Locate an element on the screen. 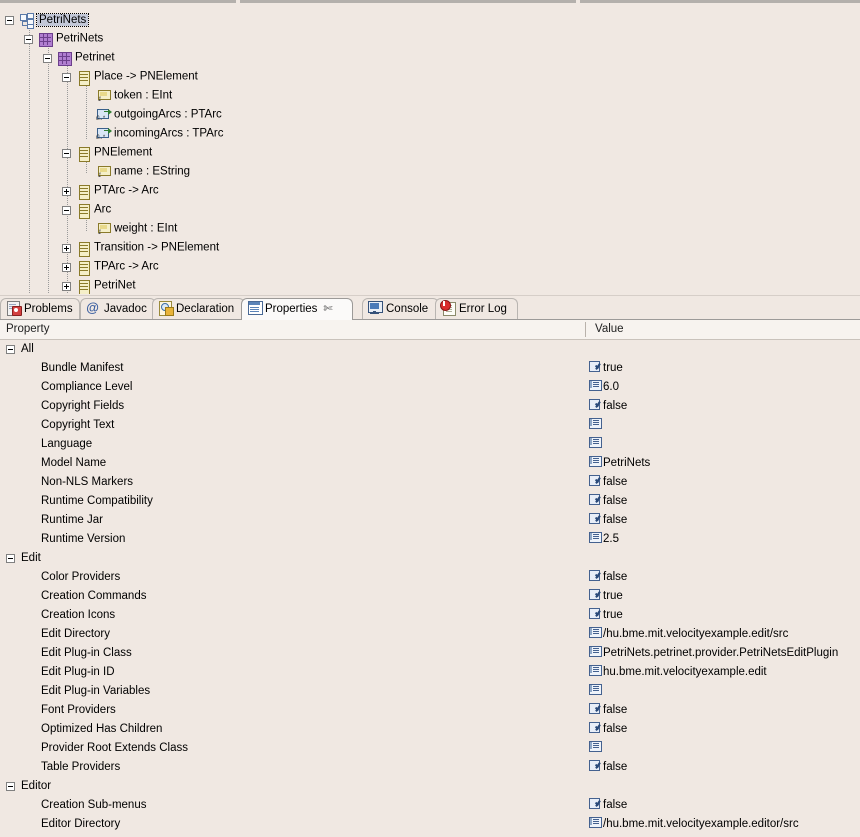 Image resolution: width=860 pixels, height=837 pixels. property-row: Optimized Has Children false is located at coordinates (430, 729).